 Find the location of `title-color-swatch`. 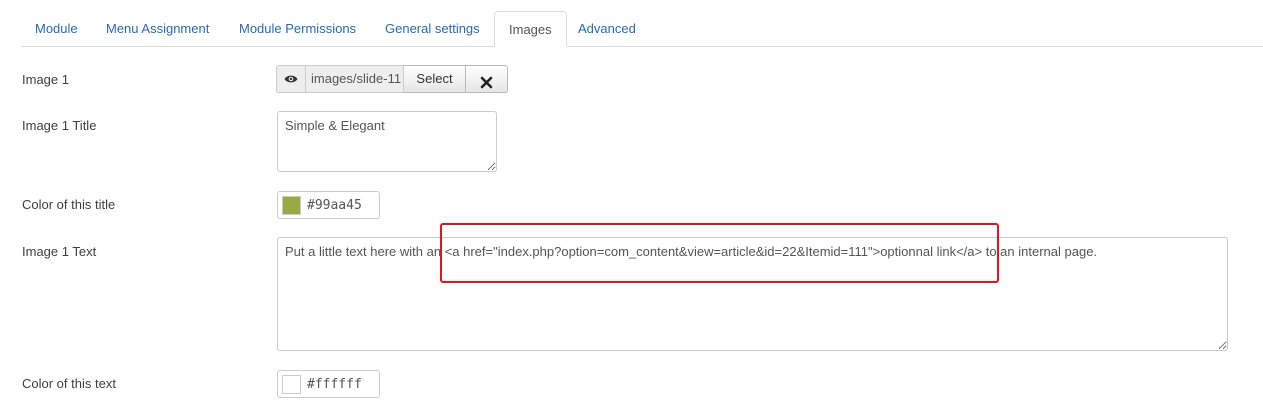

title-color-swatch is located at coordinates (291, 205).